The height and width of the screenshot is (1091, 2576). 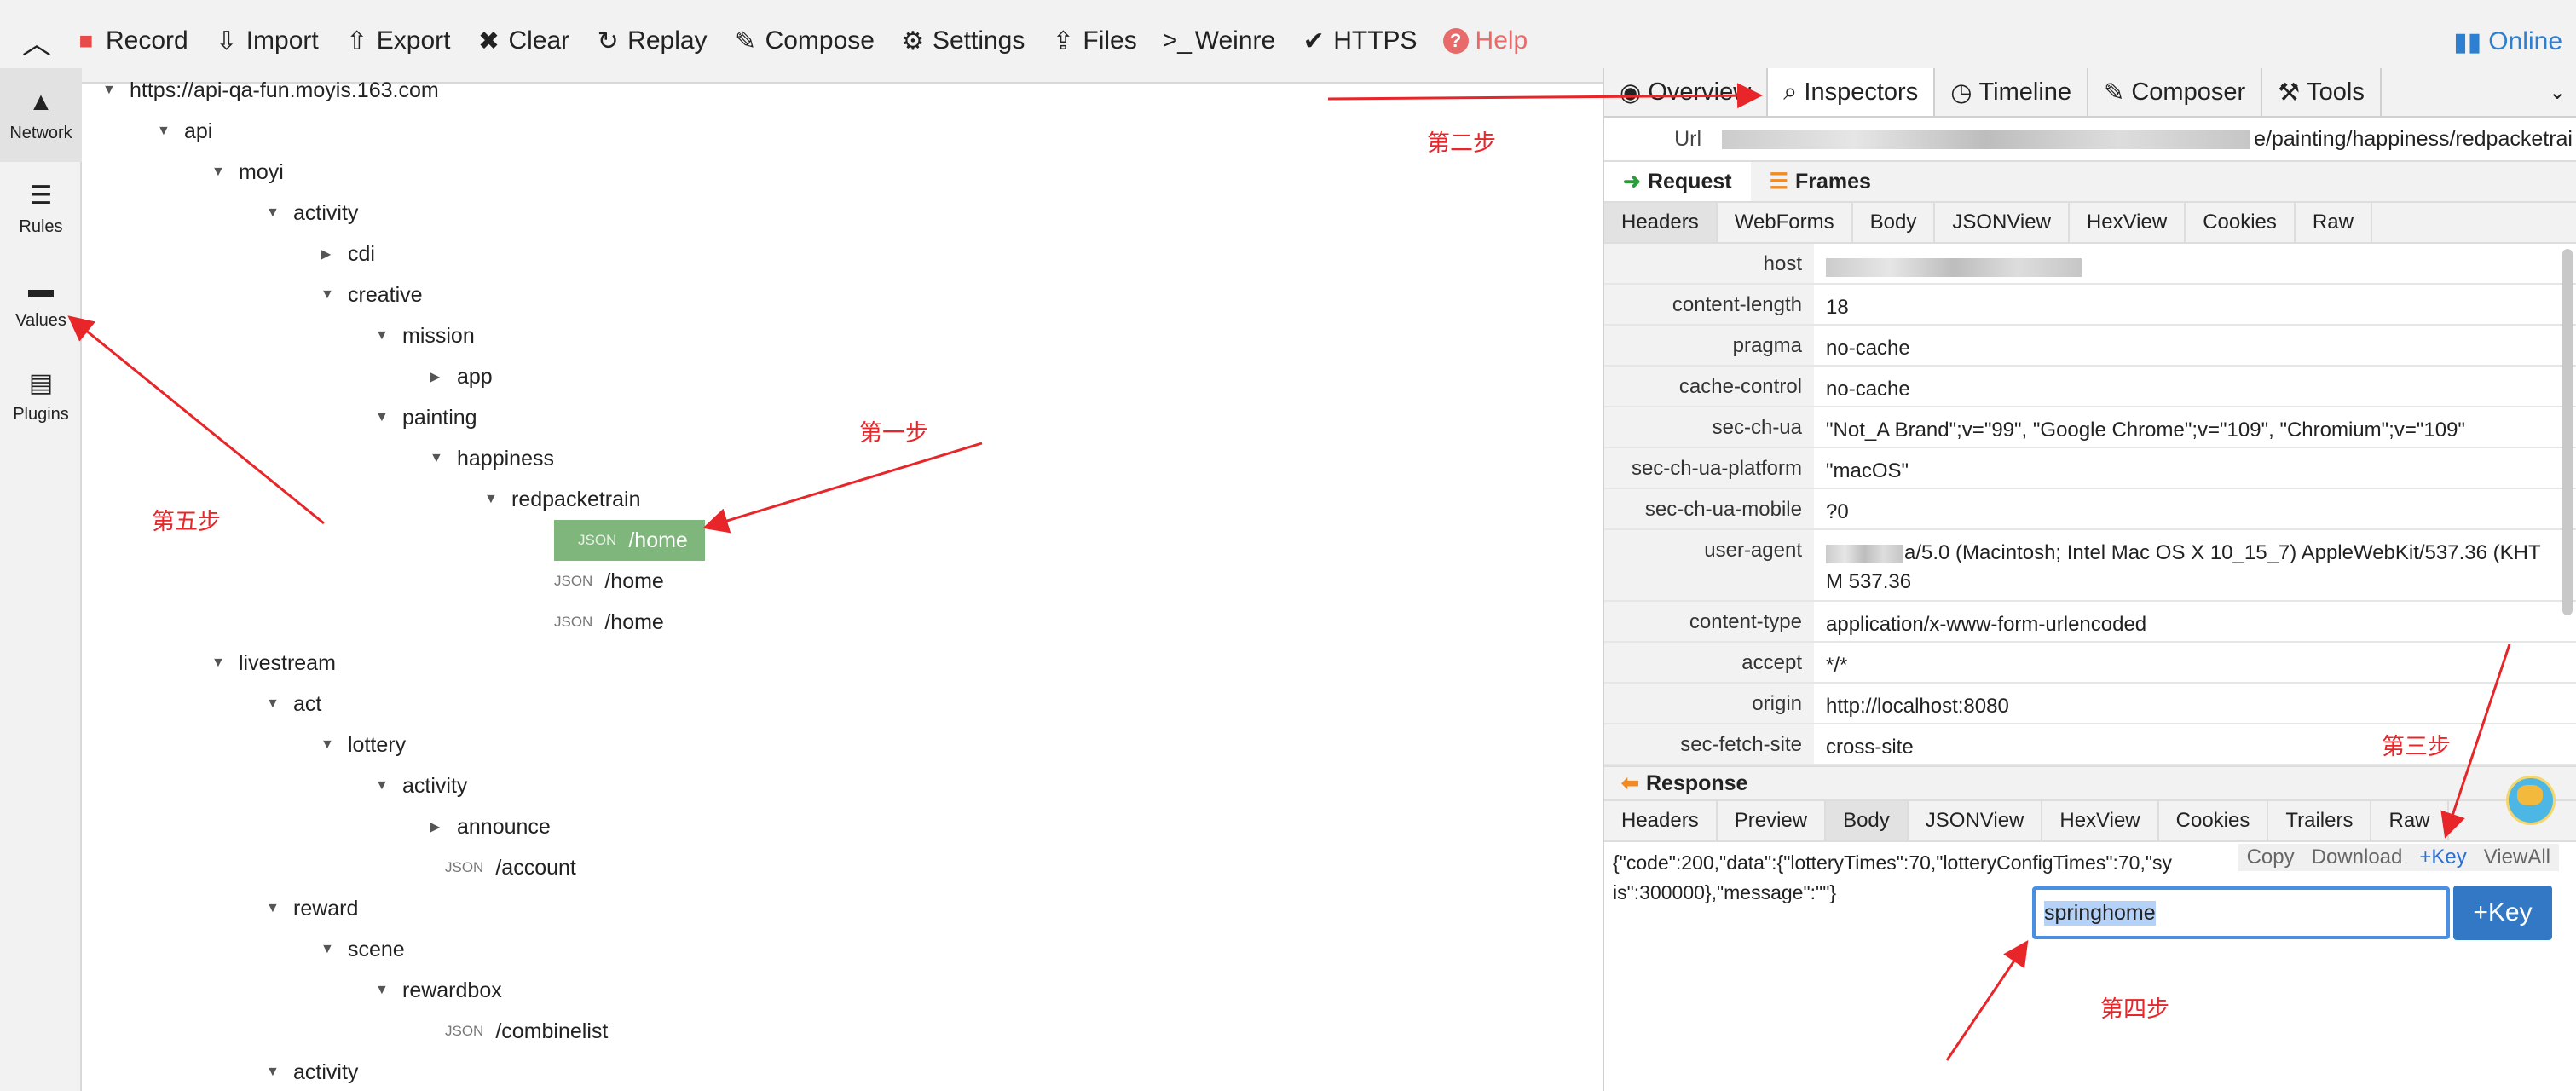 I want to click on request-tab-raw: Raw, so click(x=2334, y=222).